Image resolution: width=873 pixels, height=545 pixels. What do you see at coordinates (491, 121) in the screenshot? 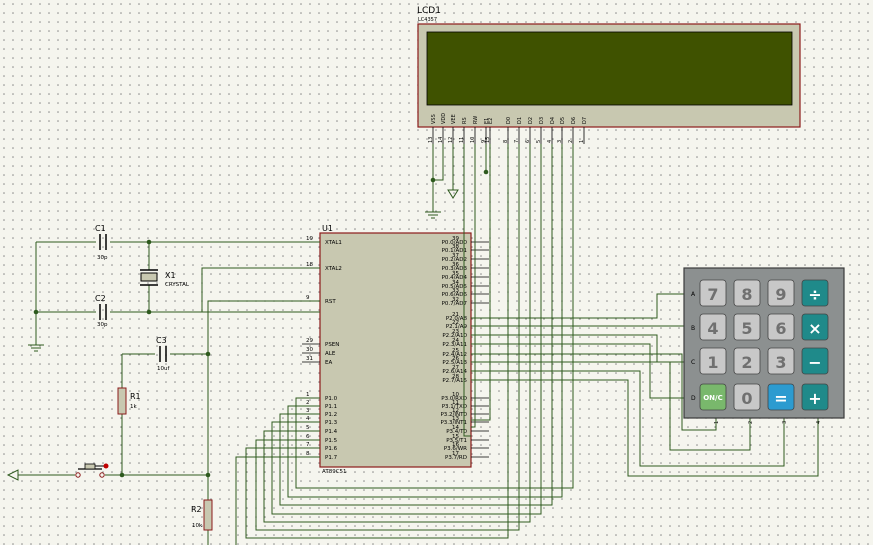
I see `lcd-pin-name: E2` at bounding box center [491, 121].